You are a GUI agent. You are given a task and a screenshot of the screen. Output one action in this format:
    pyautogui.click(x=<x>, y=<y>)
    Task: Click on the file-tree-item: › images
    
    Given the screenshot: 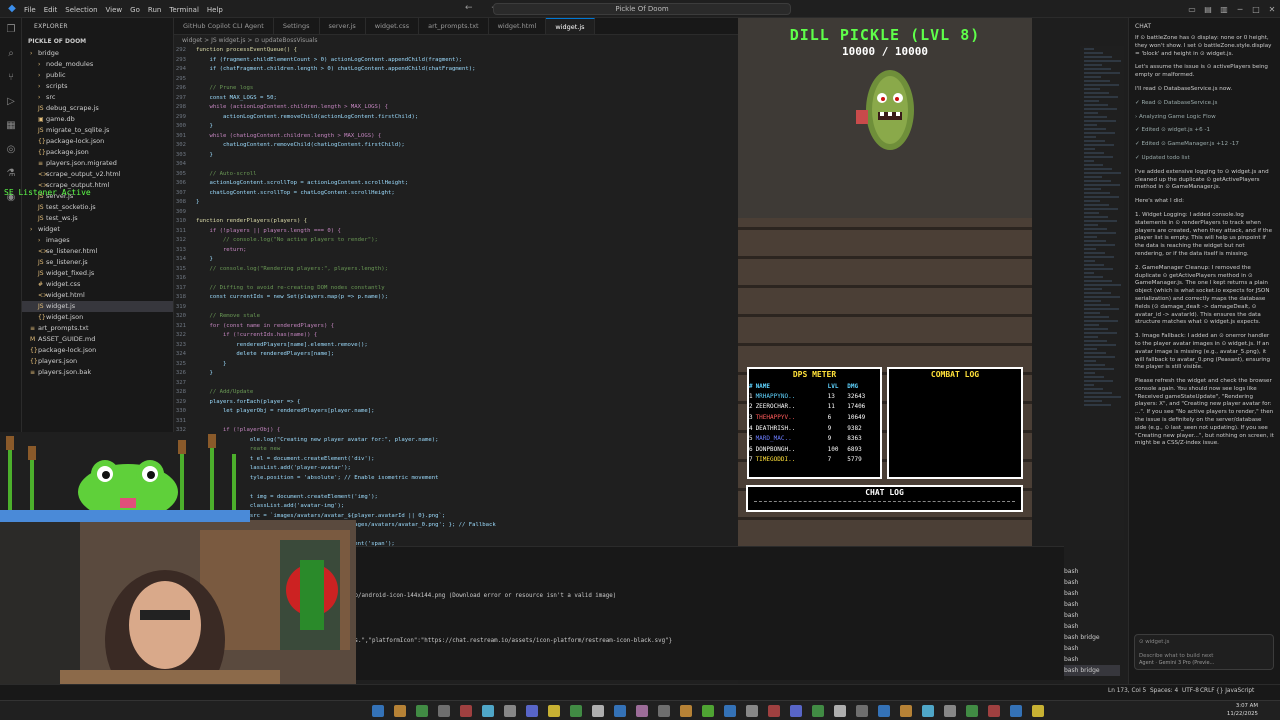 What is the action you would take?
    pyautogui.click(x=97, y=240)
    